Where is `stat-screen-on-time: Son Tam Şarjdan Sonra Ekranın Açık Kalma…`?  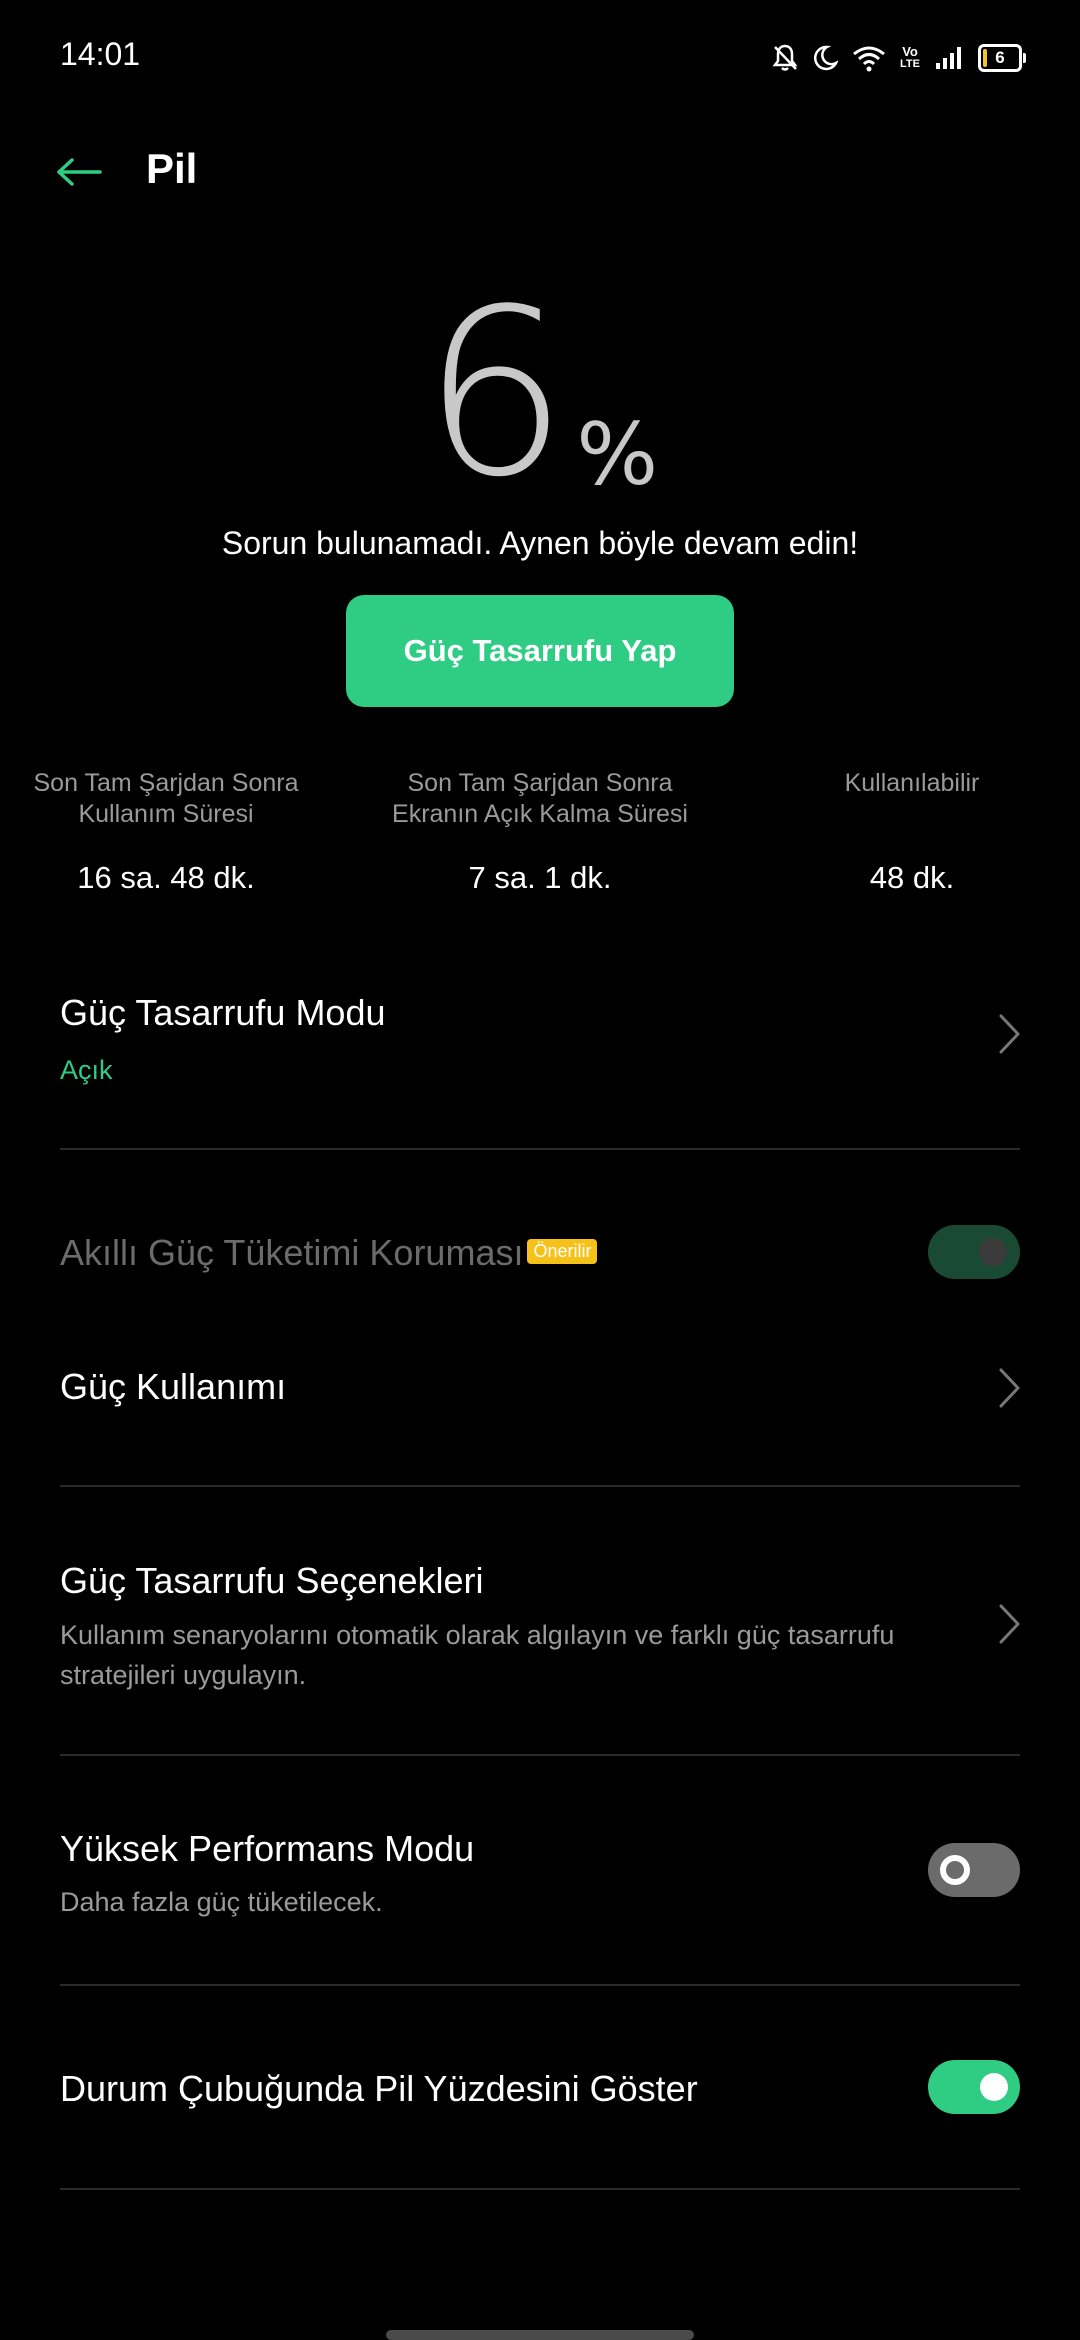
stat-screen-on-time: Son Tam Şarjdan Sonra Ekranın Açık Kalma… is located at coordinates (540, 832).